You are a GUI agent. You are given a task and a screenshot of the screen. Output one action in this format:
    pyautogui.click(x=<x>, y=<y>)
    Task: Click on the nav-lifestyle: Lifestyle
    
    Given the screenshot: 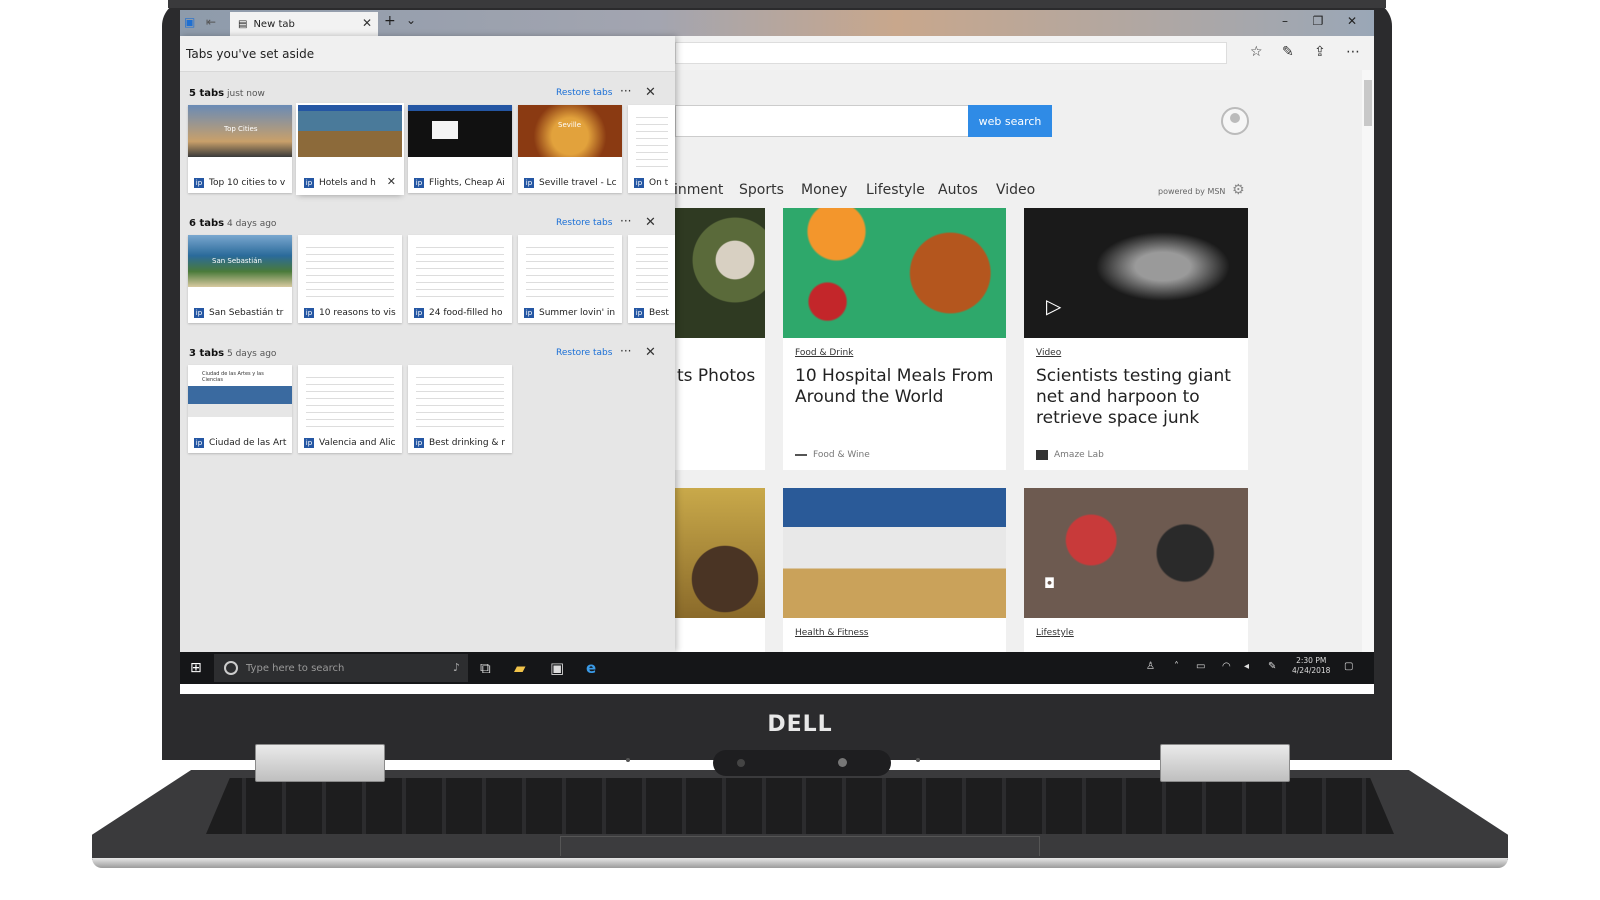 What is the action you would take?
    pyautogui.click(x=895, y=190)
    